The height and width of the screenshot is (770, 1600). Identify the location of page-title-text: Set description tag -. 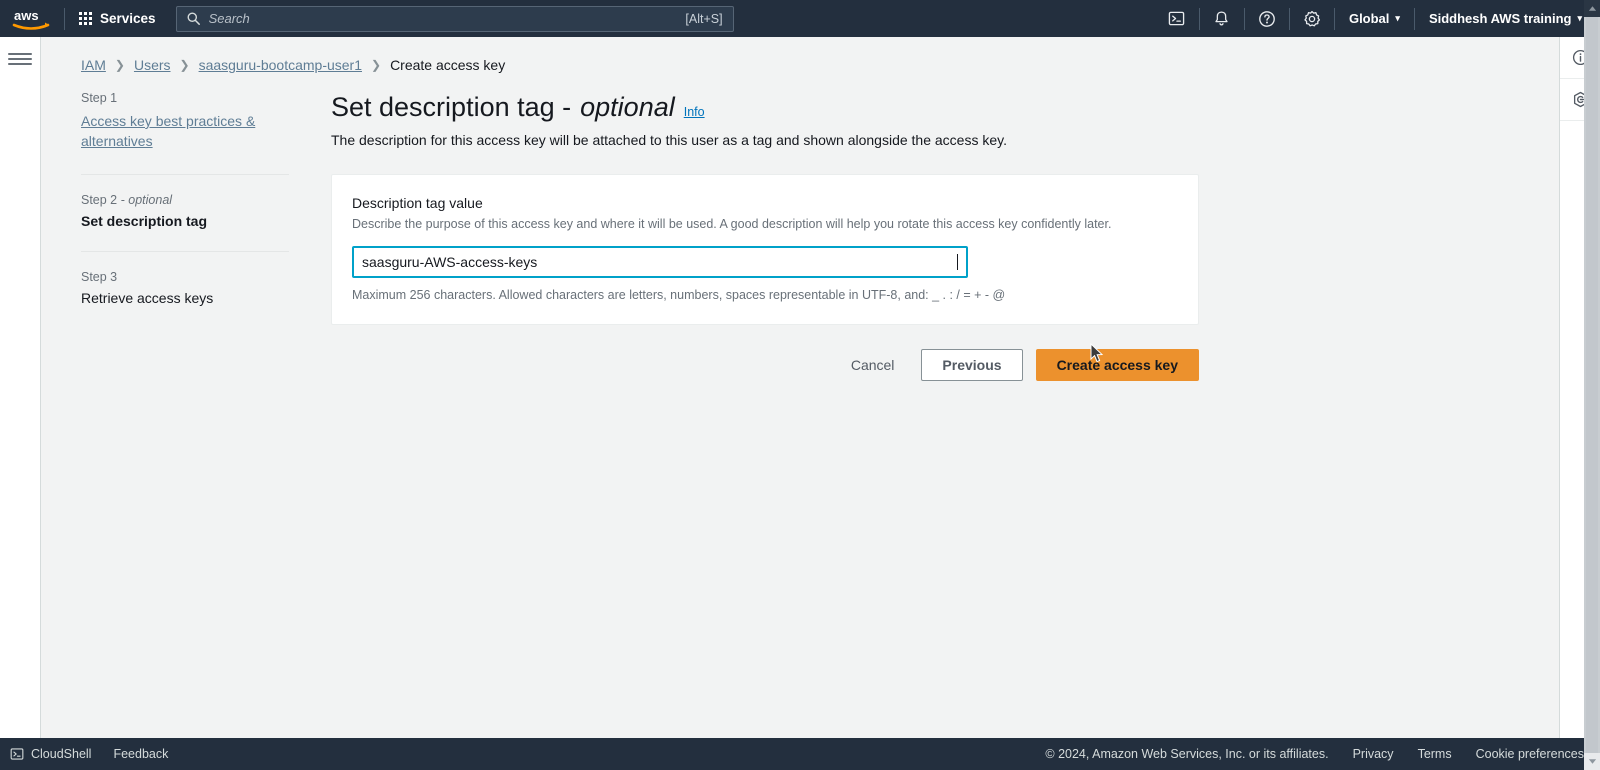
(451, 107).